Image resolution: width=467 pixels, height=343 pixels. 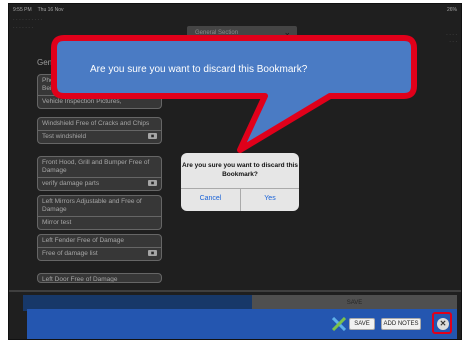 What do you see at coordinates (270, 199) in the screenshot?
I see `yes-button: Yes` at bounding box center [270, 199].